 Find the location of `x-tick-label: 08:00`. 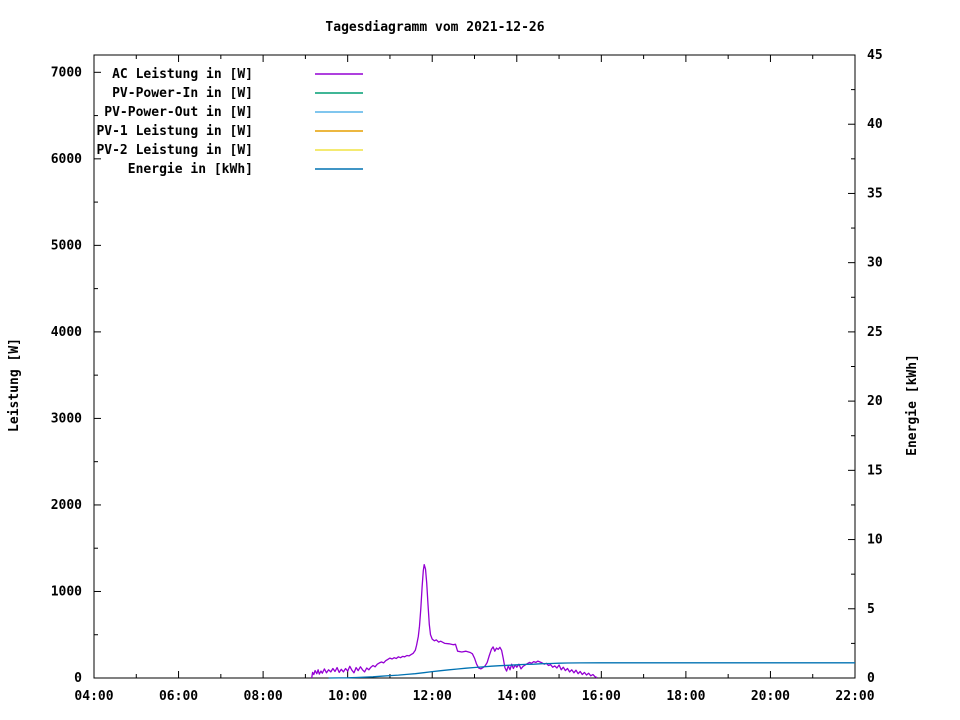

x-tick-label: 08:00 is located at coordinates (263, 696).